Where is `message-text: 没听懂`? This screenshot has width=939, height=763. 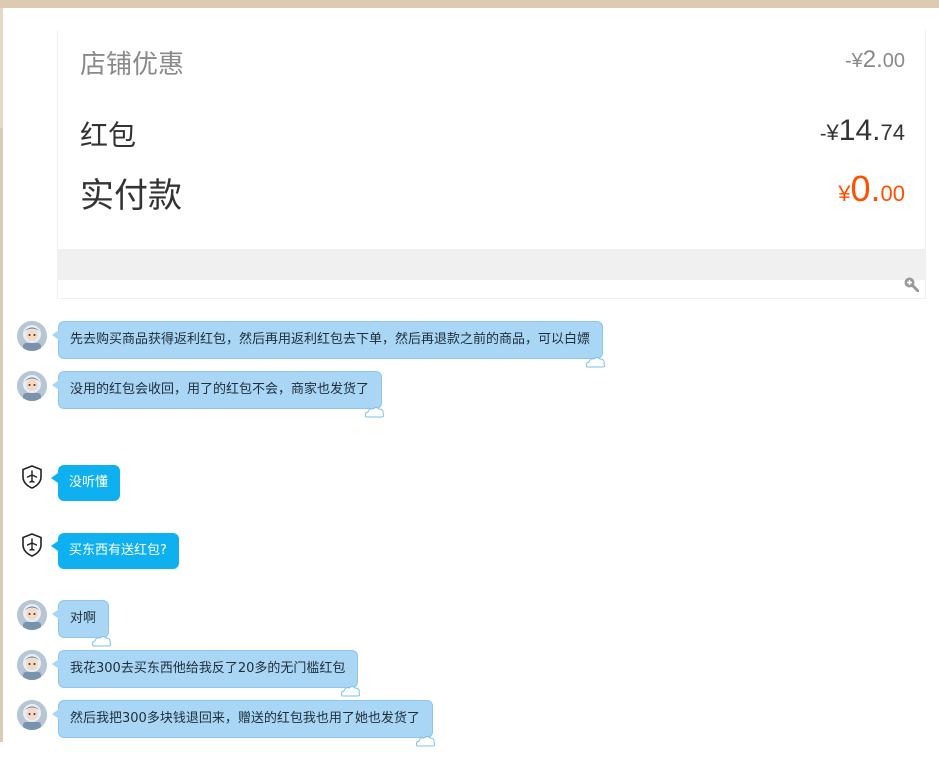 message-text: 没听懂 is located at coordinates (89, 482).